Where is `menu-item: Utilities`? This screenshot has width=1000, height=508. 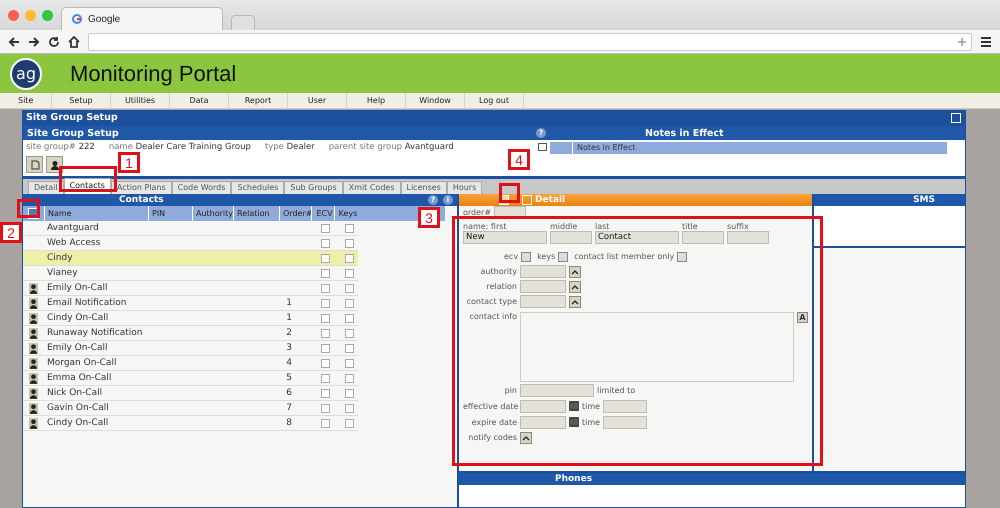
menu-item: Utilities is located at coordinates (140, 100).